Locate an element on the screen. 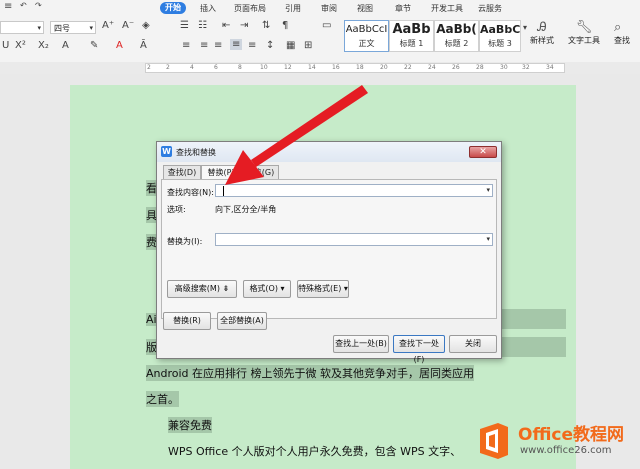 Image resolution: width=640 pixels, height=469 pixels. watermark-logo: Office教程网 www.office26.com is located at coordinates (556, 441).